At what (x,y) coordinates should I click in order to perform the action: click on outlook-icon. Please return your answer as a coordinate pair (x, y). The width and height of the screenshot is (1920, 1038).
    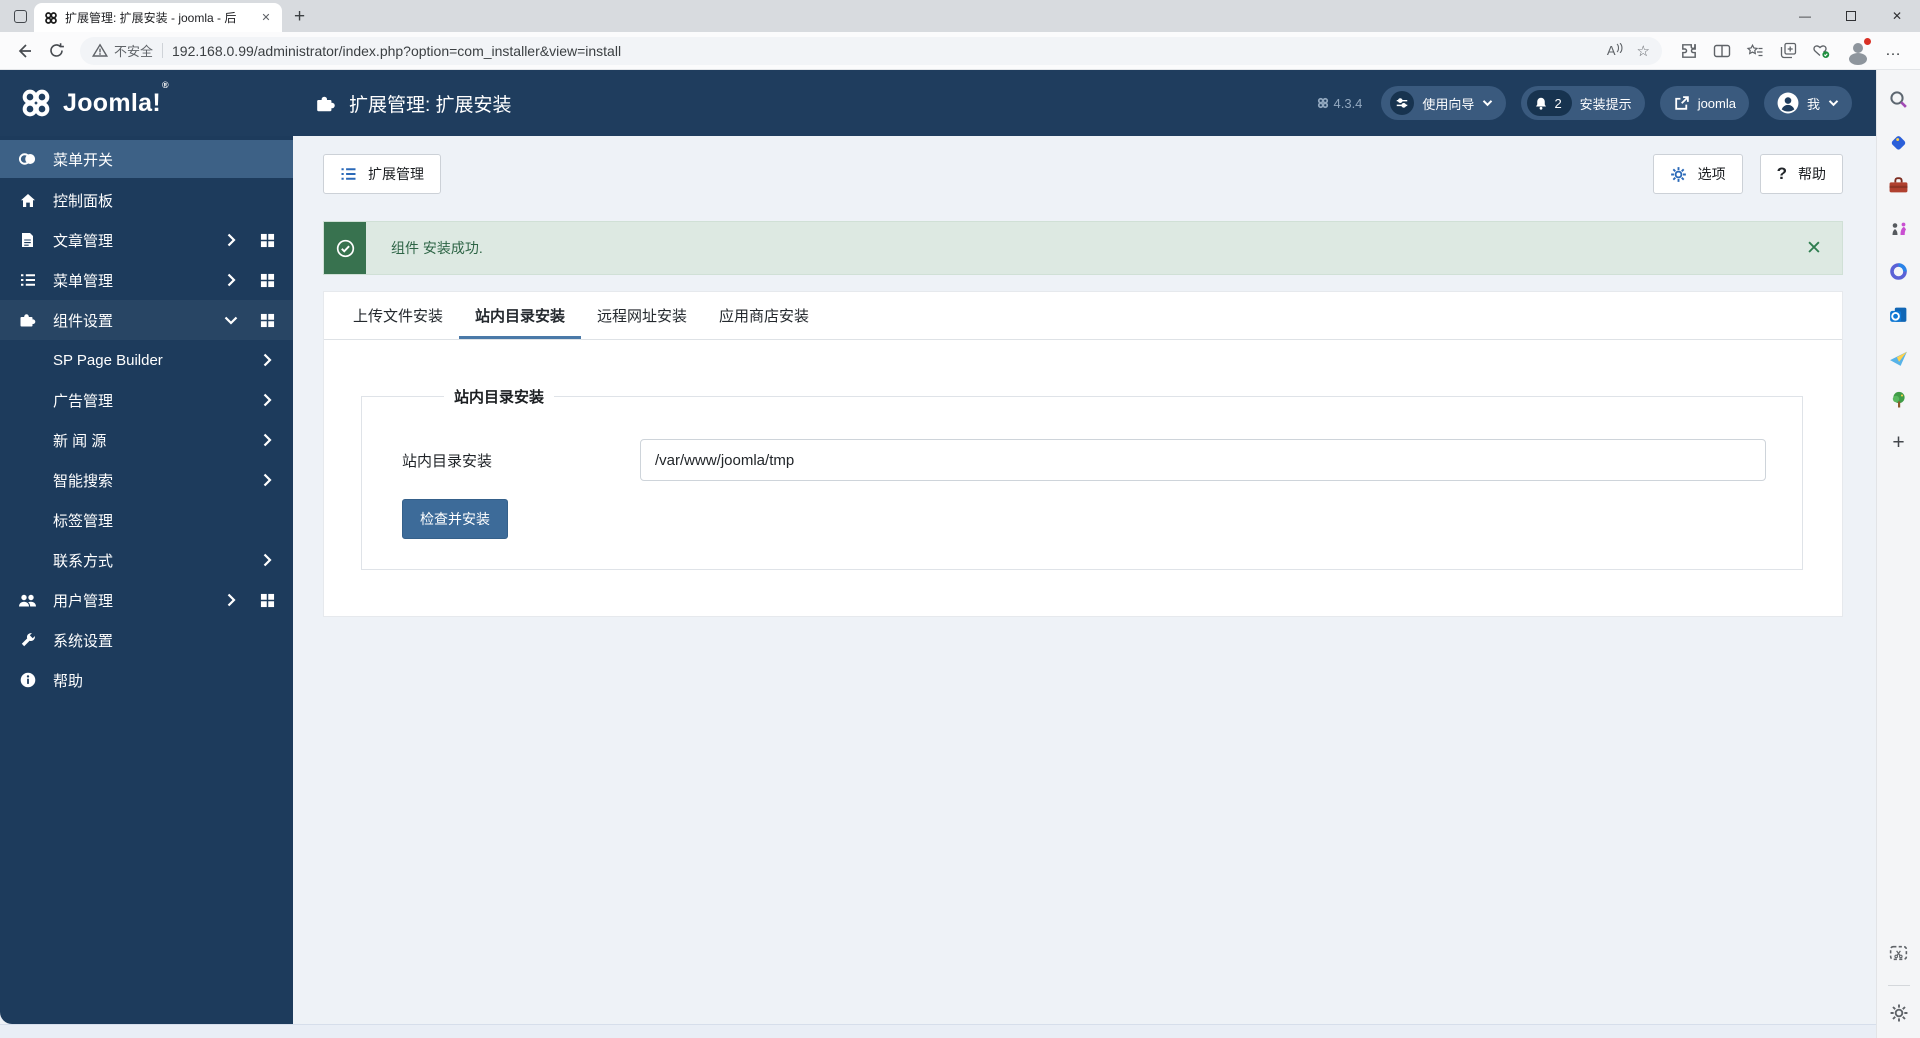
    Looking at the image, I should click on (1899, 314).